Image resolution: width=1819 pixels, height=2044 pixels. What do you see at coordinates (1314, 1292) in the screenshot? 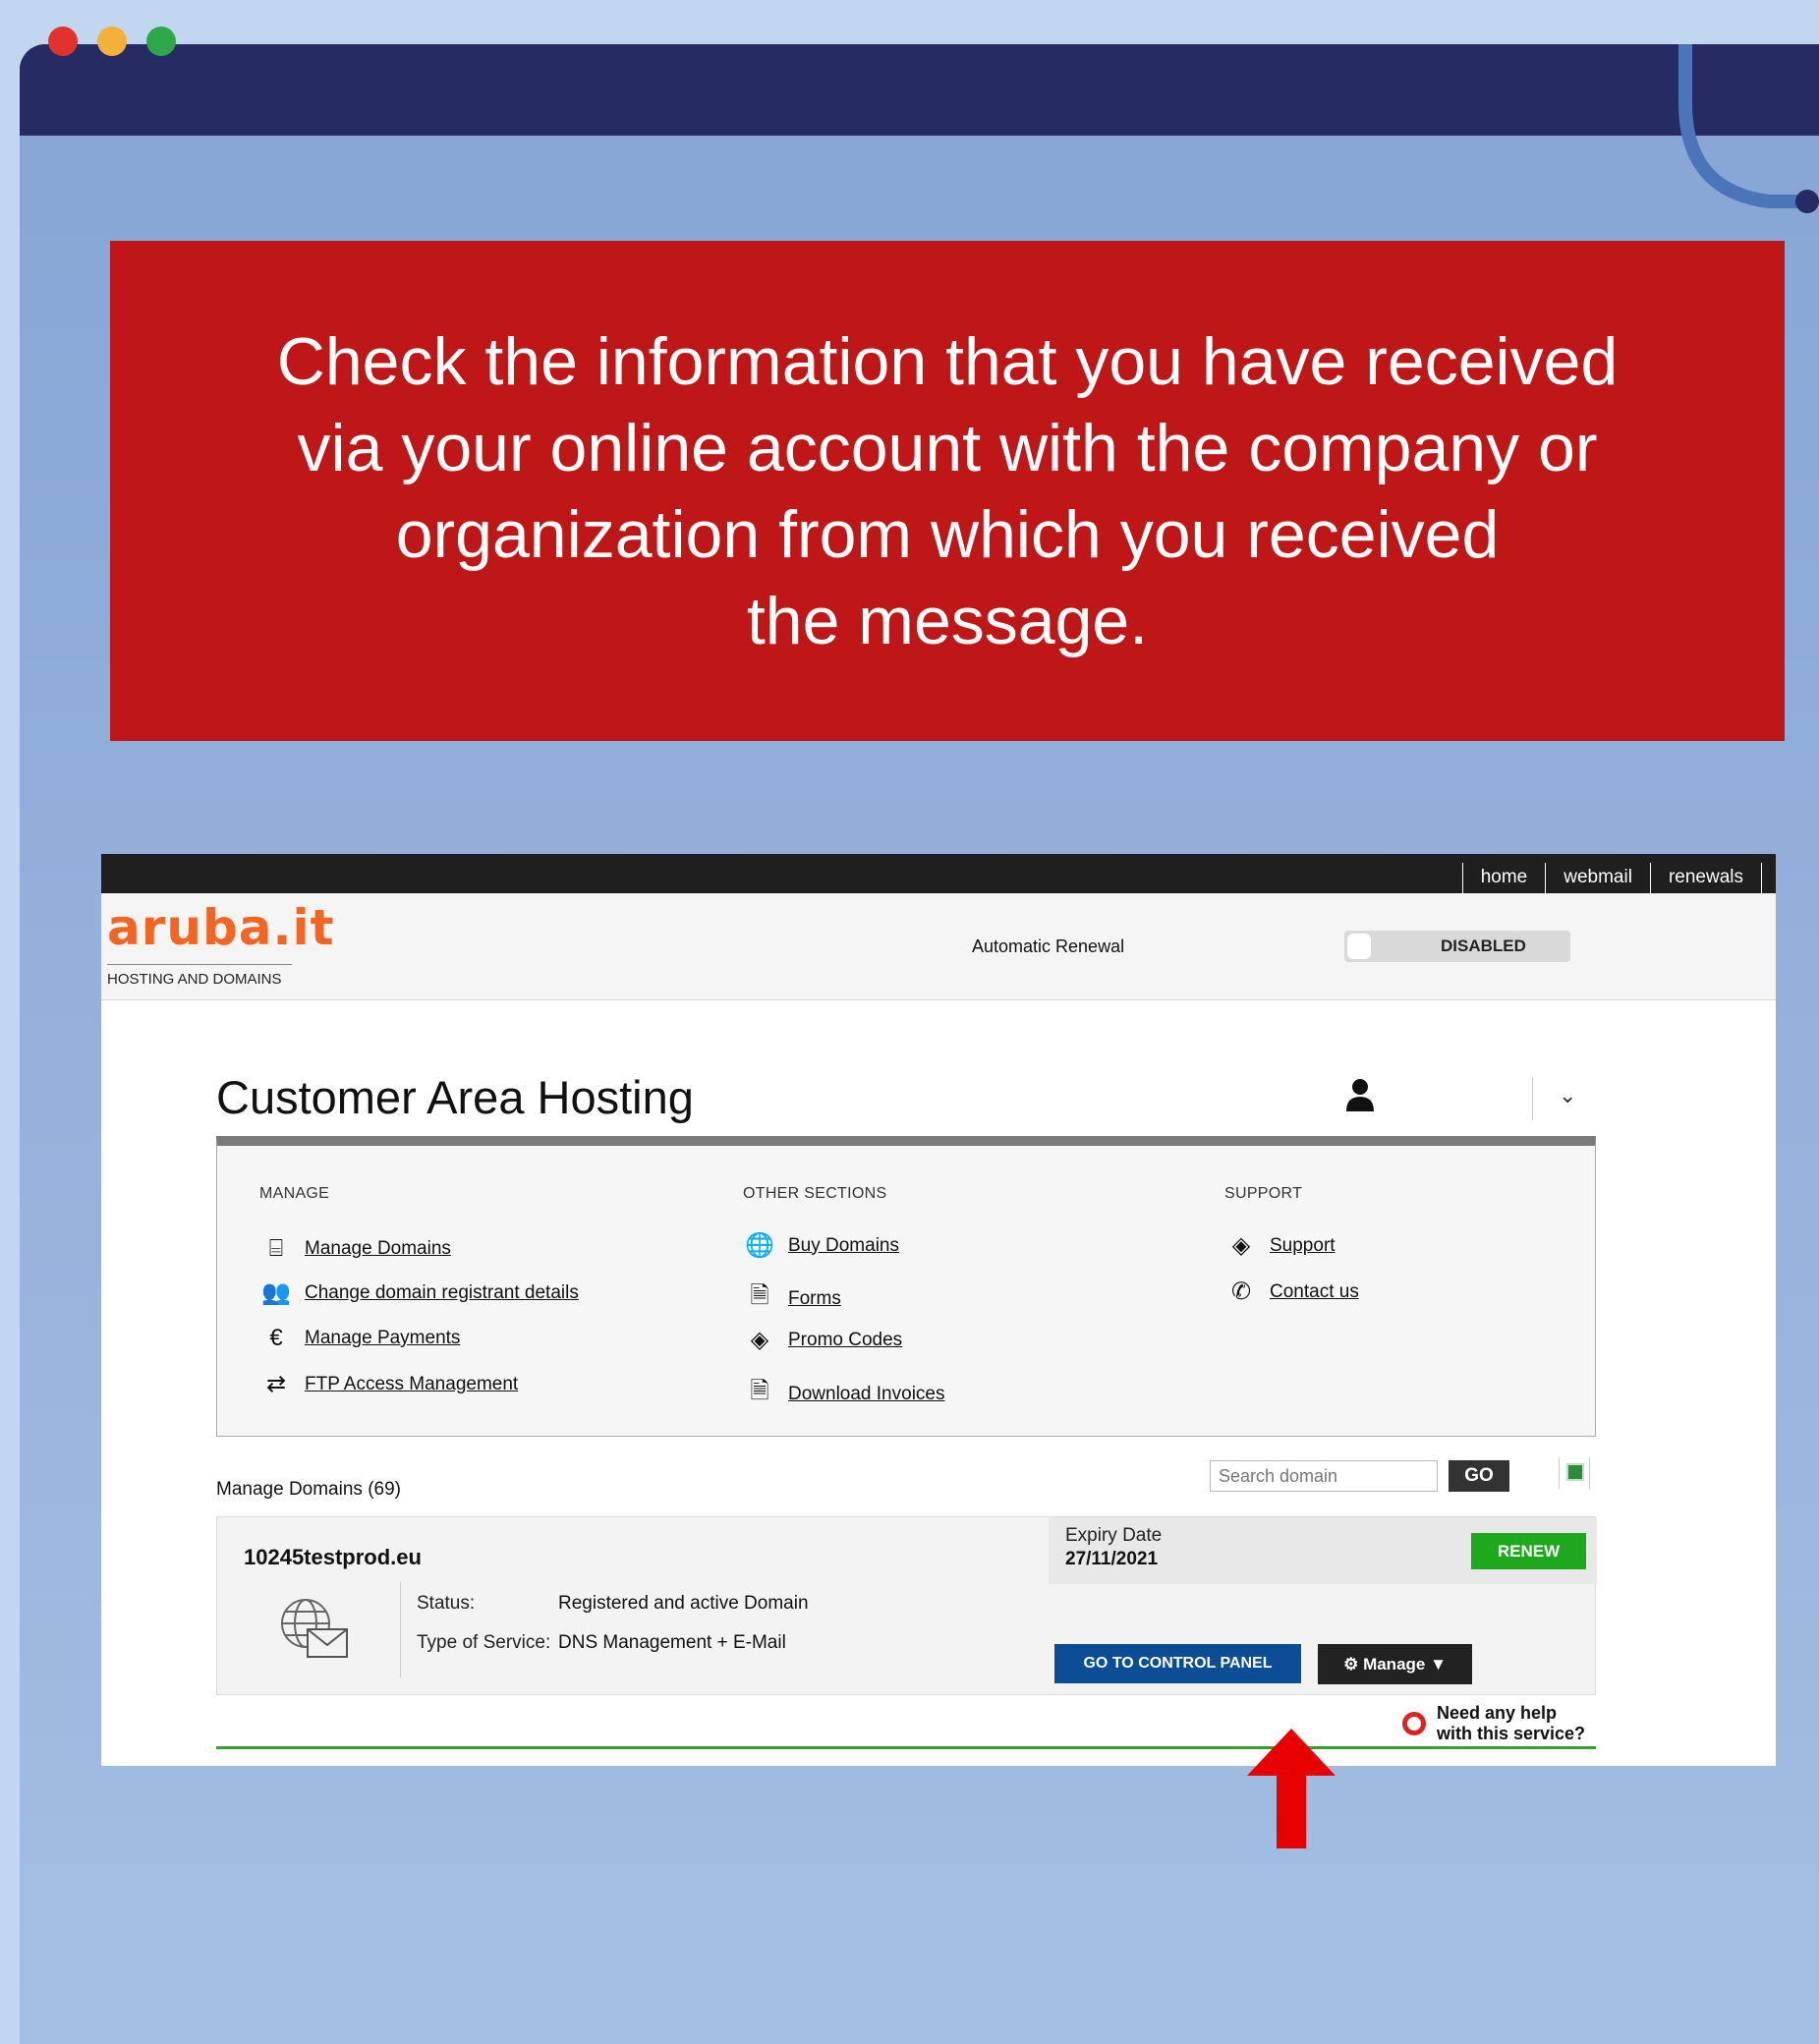
I see `menu-link: Contact us` at bounding box center [1314, 1292].